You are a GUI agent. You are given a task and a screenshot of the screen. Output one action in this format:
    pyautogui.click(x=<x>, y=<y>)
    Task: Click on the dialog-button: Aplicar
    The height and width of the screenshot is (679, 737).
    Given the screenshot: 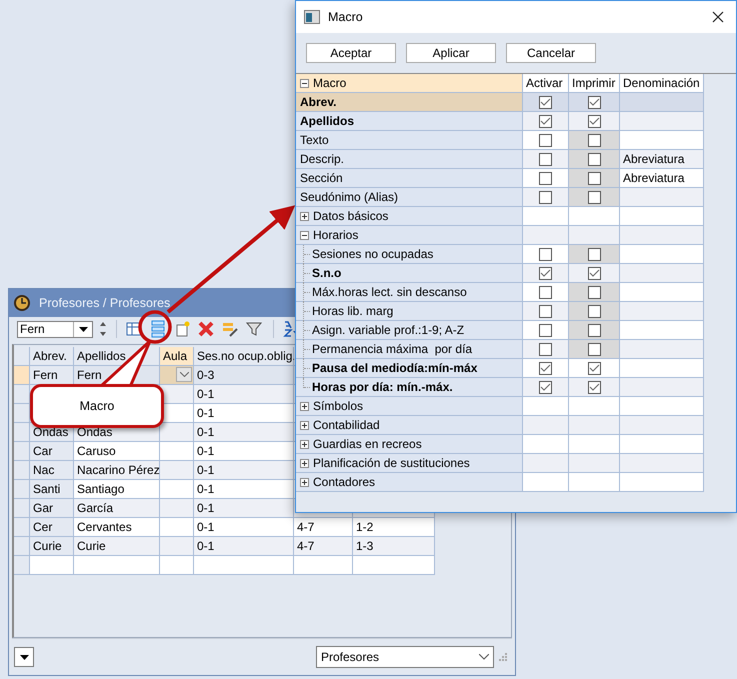 What is the action you would take?
    pyautogui.click(x=451, y=53)
    